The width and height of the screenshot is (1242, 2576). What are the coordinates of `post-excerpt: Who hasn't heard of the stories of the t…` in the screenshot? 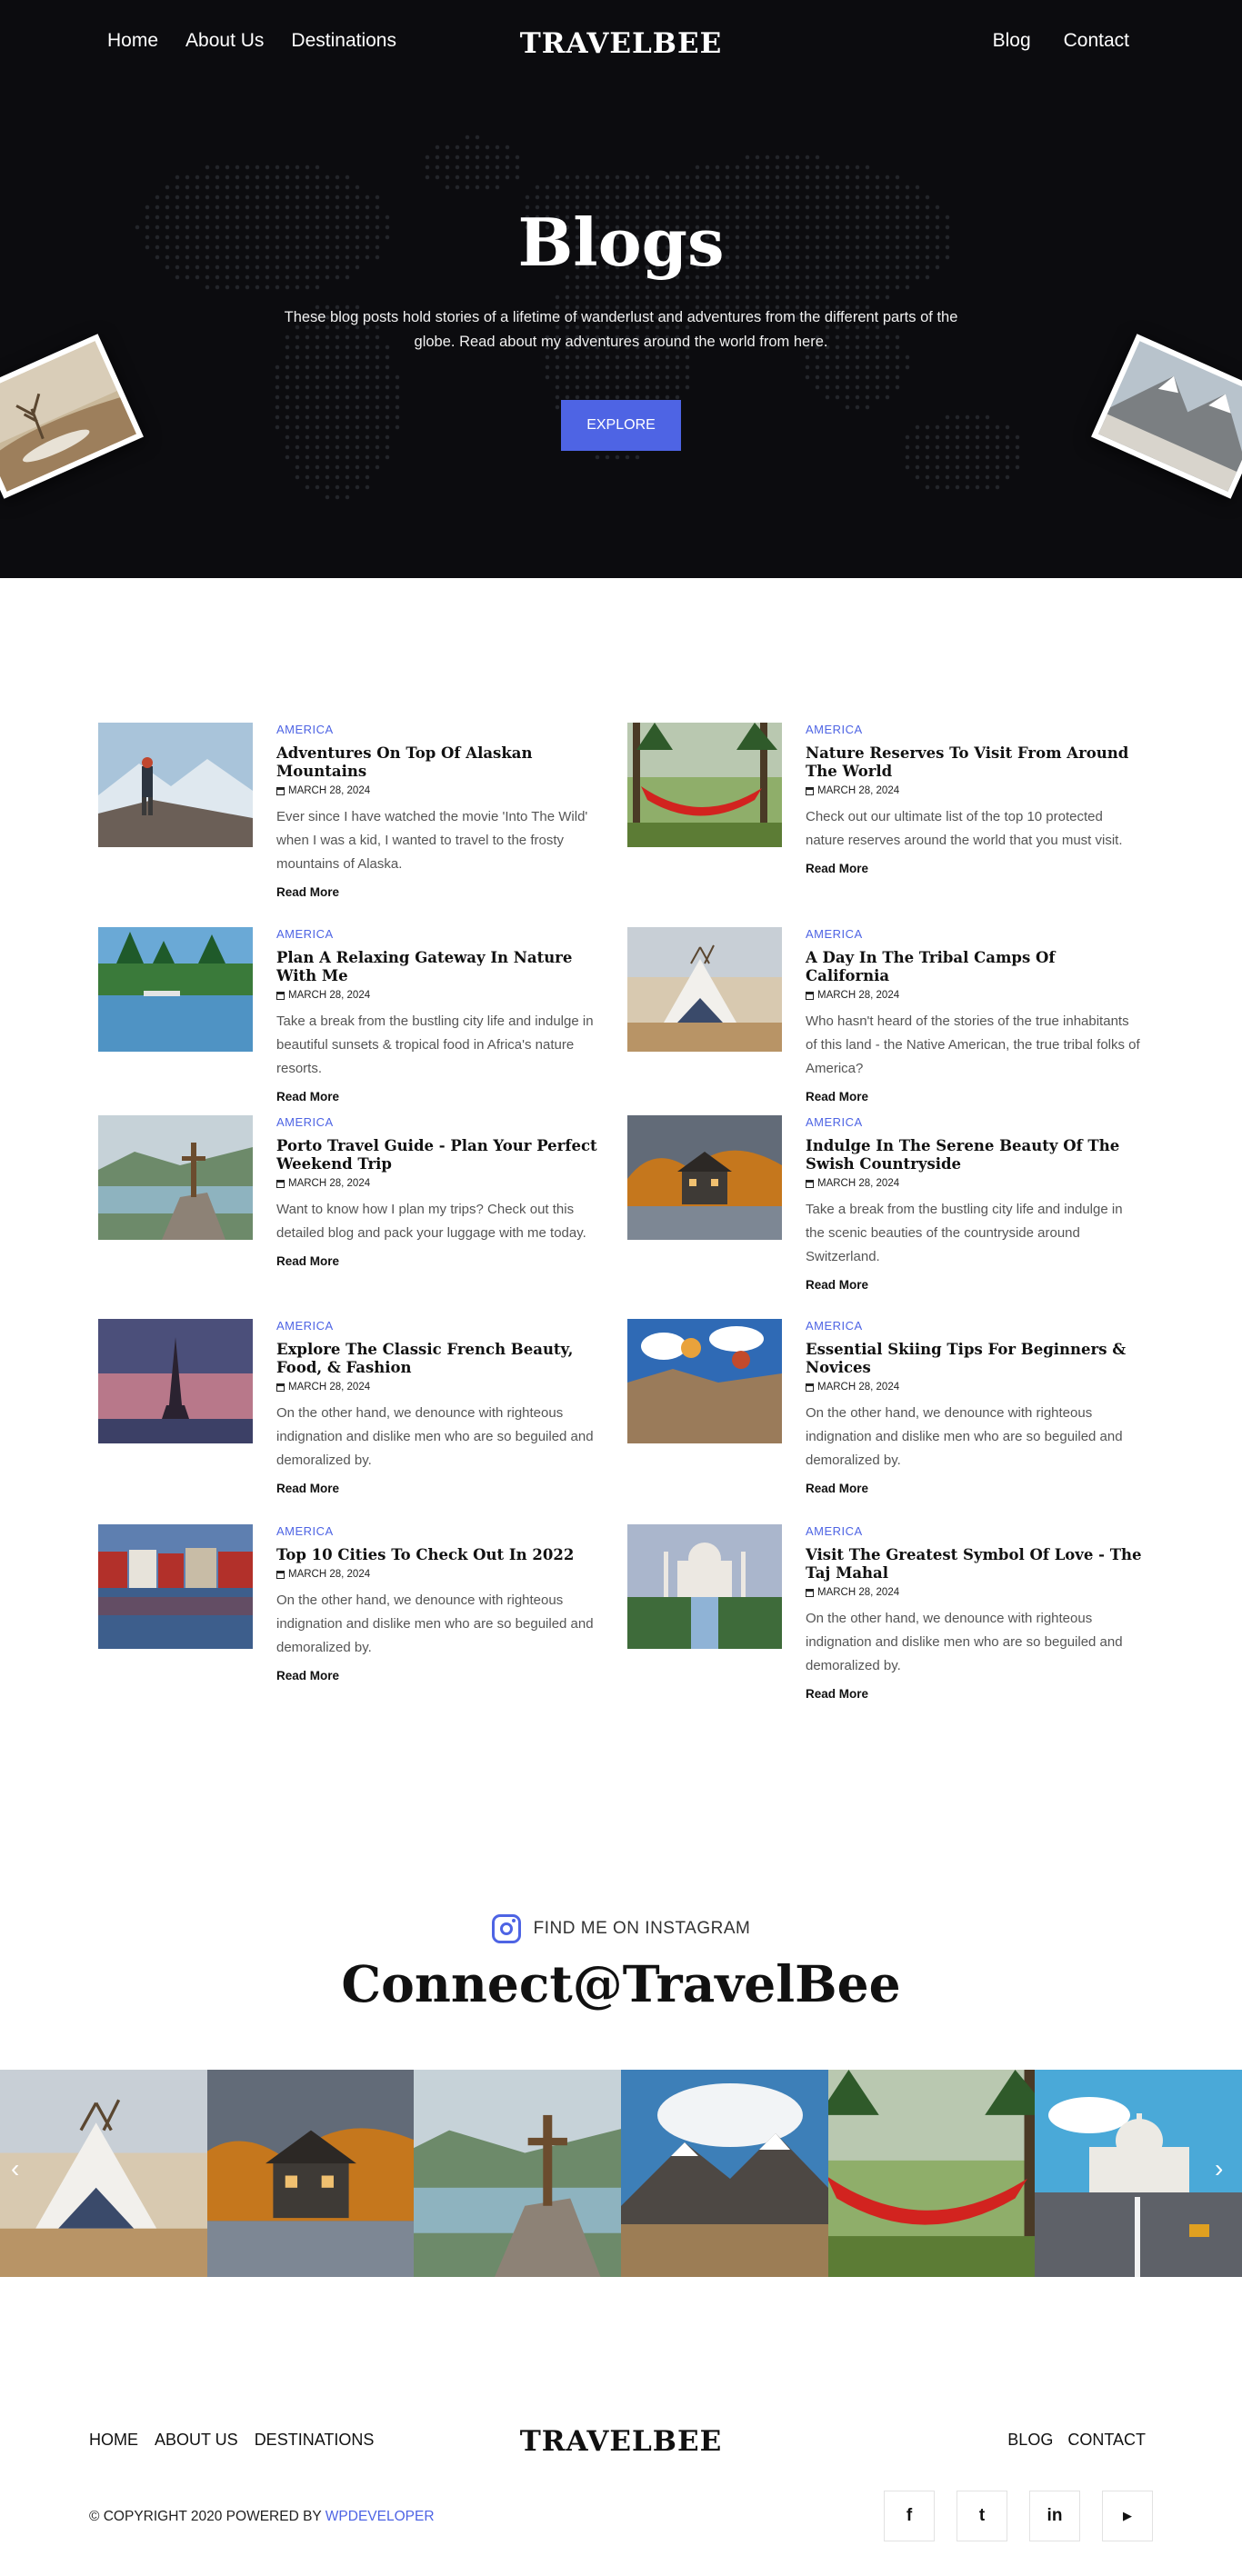 It's located at (973, 1044).